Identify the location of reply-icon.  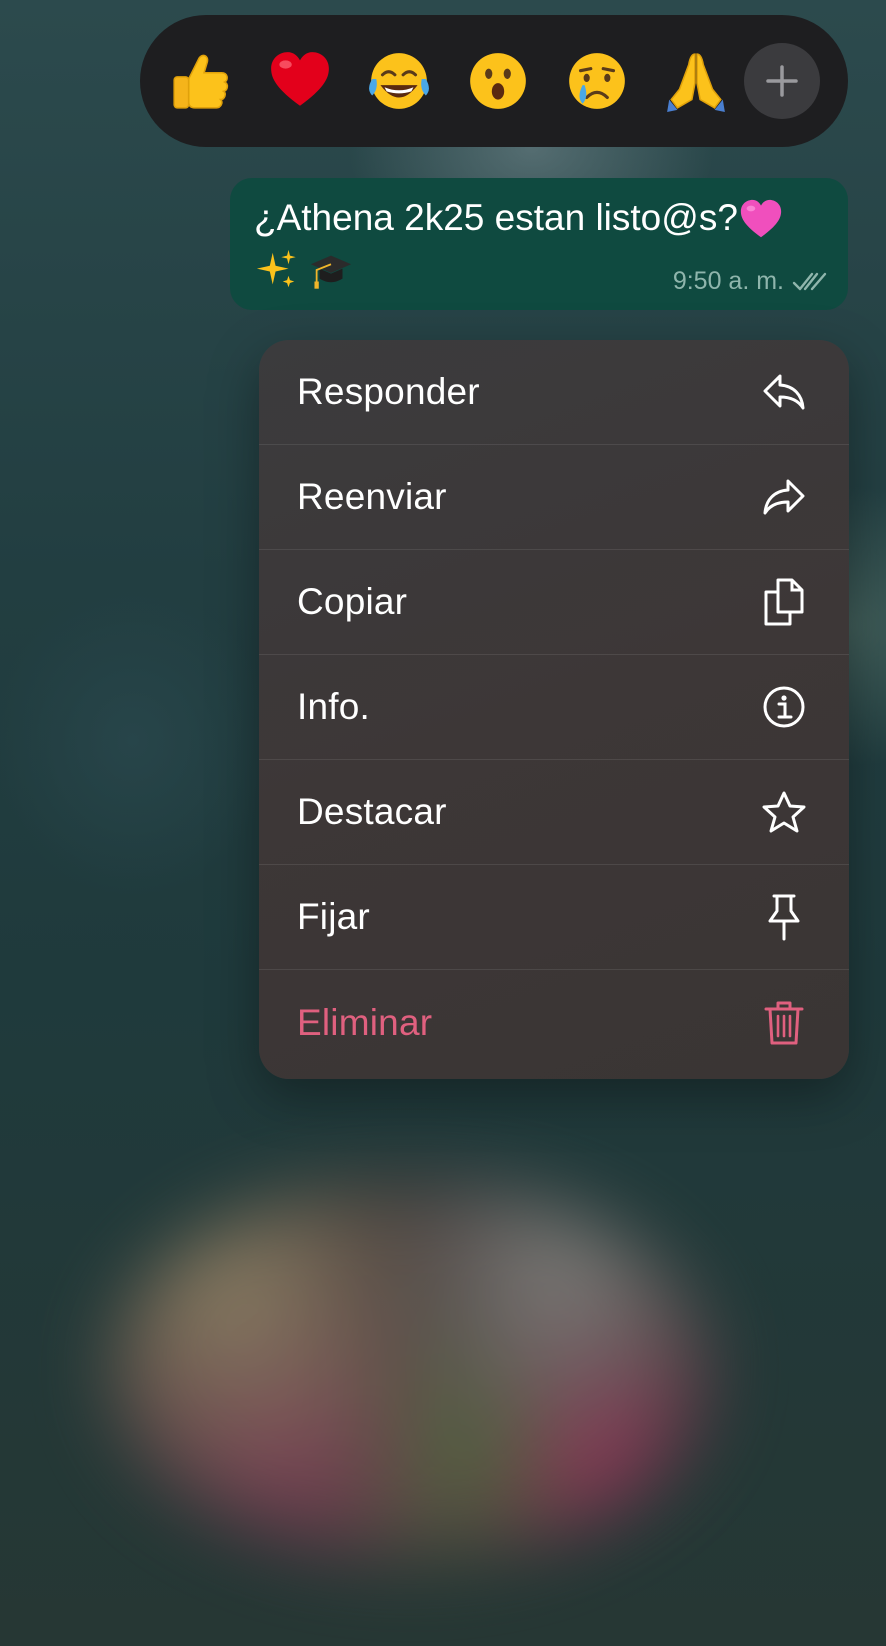
(784, 392).